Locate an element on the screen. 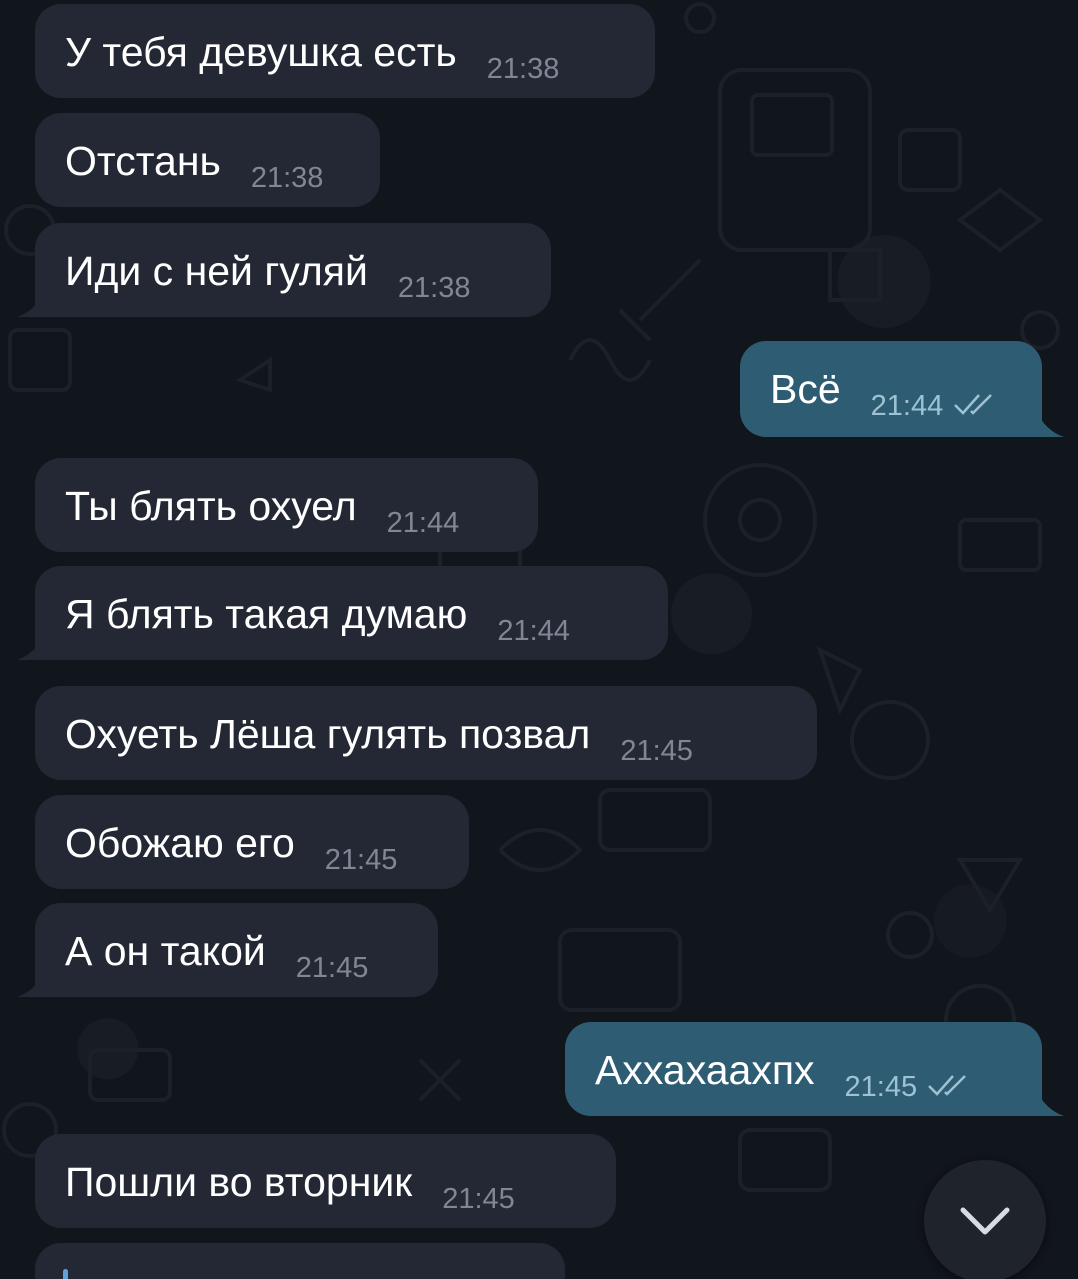  outgoing-message: Аххахаахпх 21:45 is located at coordinates (803, 1069).